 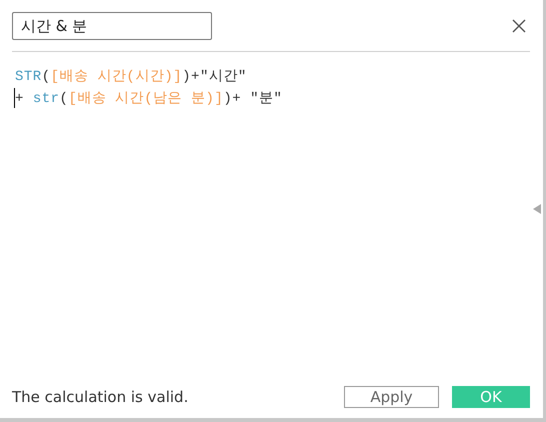 What do you see at coordinates (519, 26) in the screenshot?
I see `close-icon` at bounding box center [519, 26].